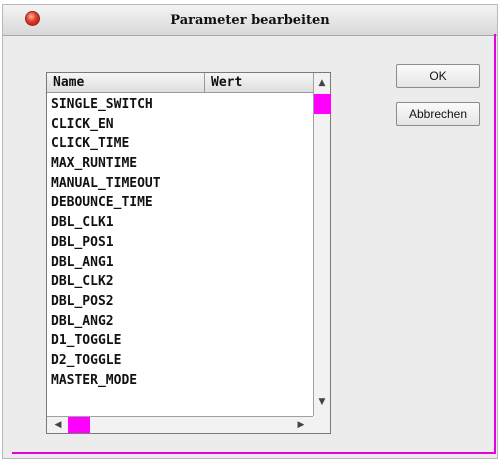  What do you see at coordinates (322, 104) in the screenshot?
I see `vertical-scroll-thumb` at bounding box center [322, 104].